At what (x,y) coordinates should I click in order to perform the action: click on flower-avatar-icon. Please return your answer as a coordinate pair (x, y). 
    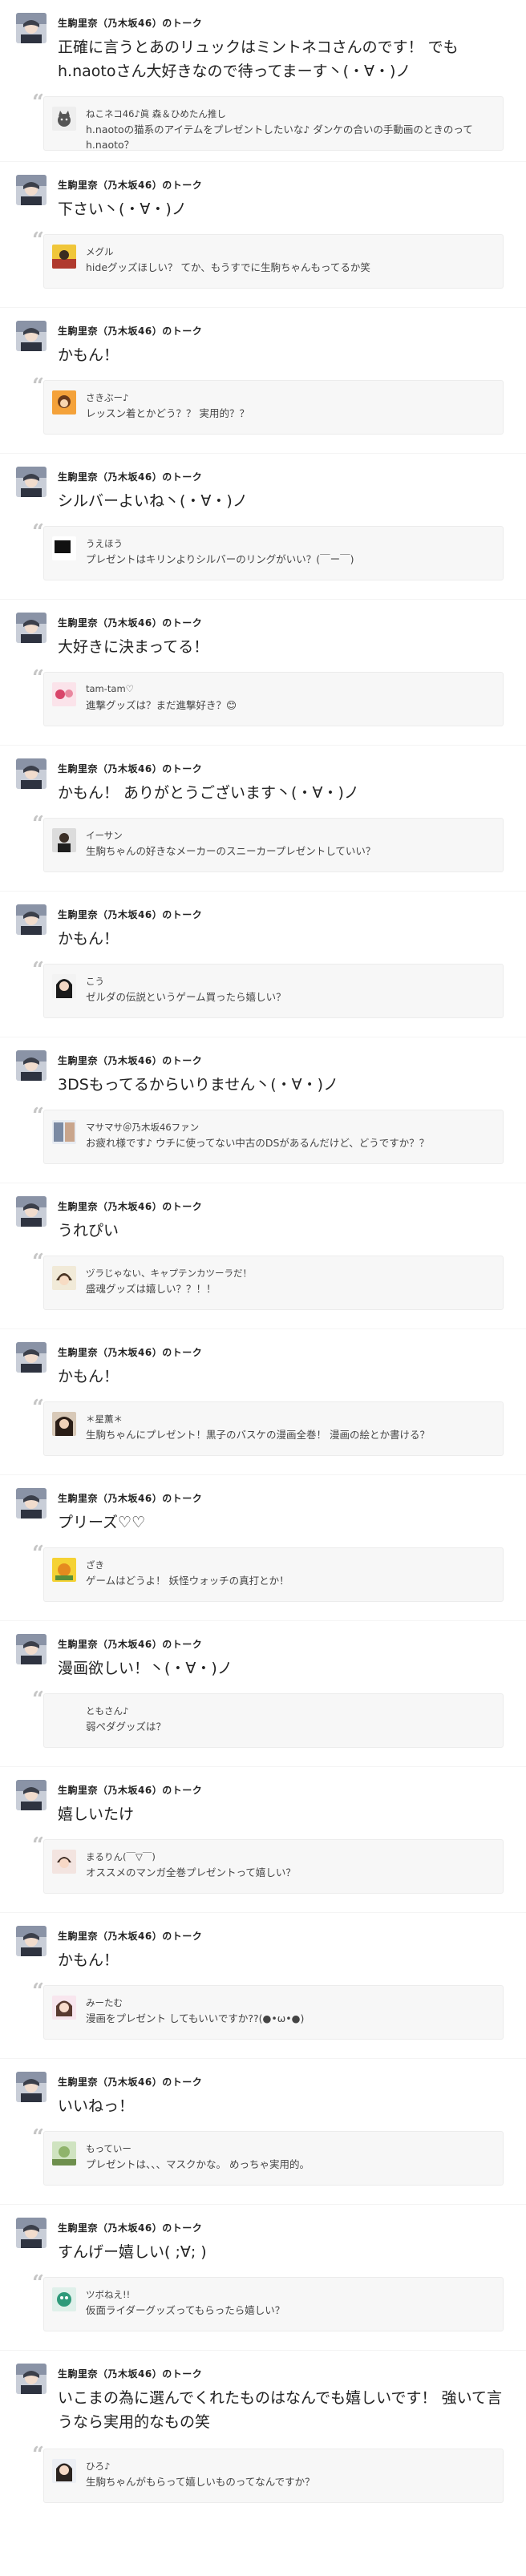
    Looking at the image, I should click on (64, 694).